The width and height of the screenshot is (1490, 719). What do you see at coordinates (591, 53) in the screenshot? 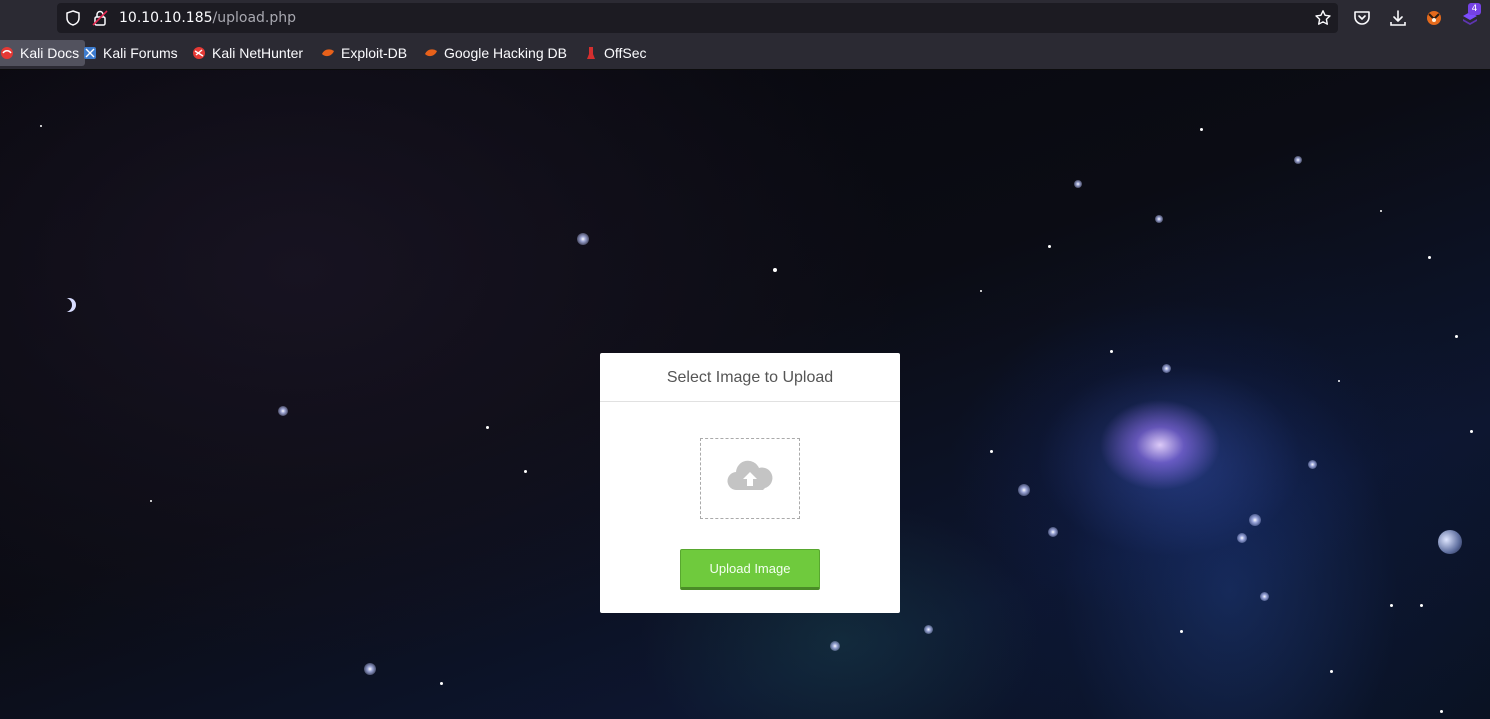
I see `offsec-icon` at bounding box center [591, 53].